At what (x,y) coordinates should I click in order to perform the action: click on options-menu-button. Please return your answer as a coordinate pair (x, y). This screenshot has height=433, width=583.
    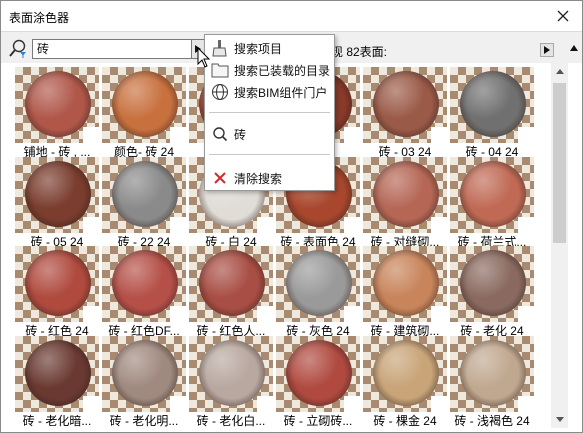
    Looking at the image, I should click on (574, 48).